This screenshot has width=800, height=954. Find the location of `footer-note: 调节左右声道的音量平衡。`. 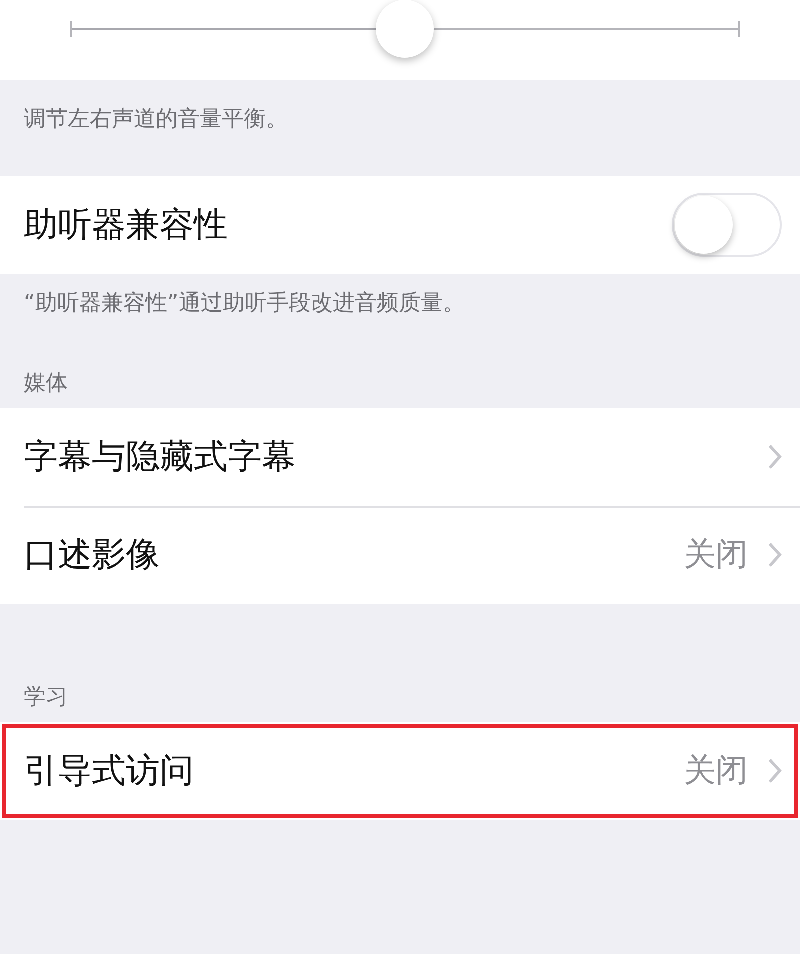

footer-note: 调节左右声道的音量平衡。 is located at coordinates (156, 120).